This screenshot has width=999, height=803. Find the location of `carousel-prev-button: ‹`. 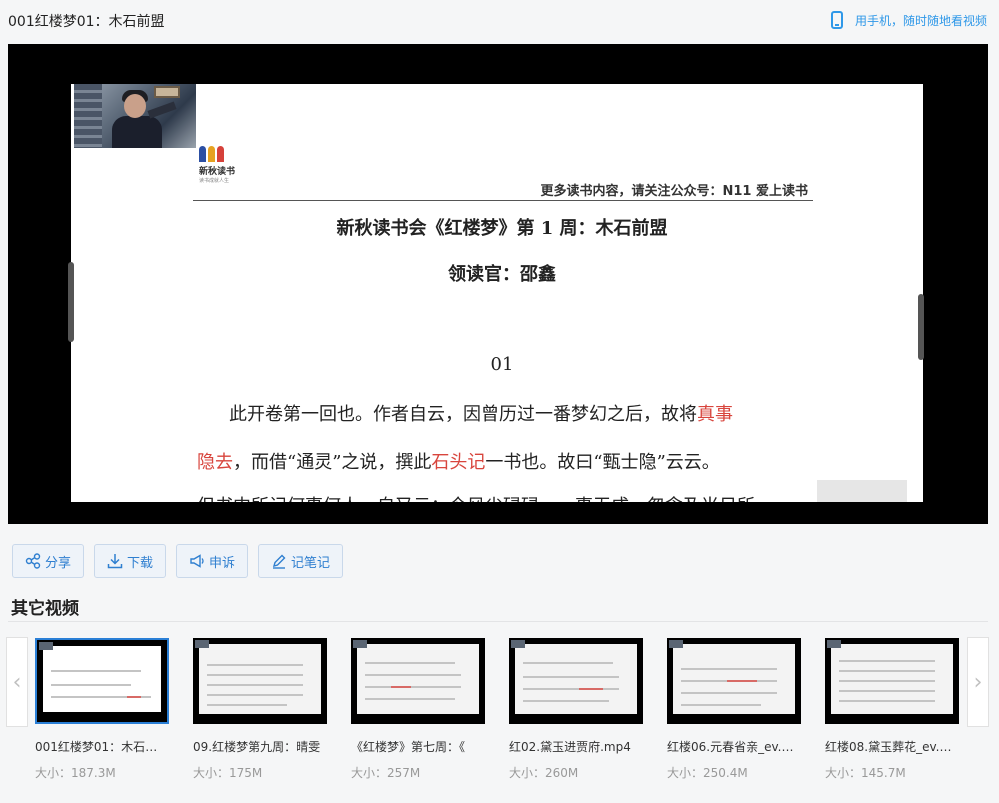

carousel-prev-button: ‹ is located at coordinates (17, 682).